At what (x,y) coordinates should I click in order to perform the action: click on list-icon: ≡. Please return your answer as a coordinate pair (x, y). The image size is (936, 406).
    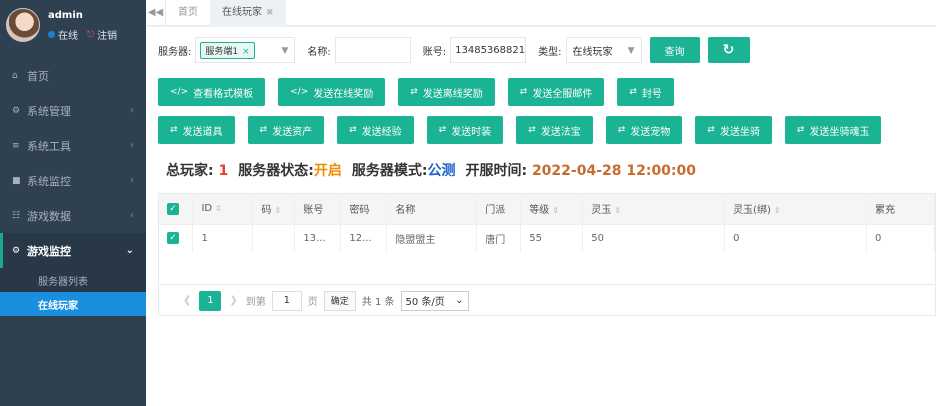
    Looking at the image, I should click on (16, 145).